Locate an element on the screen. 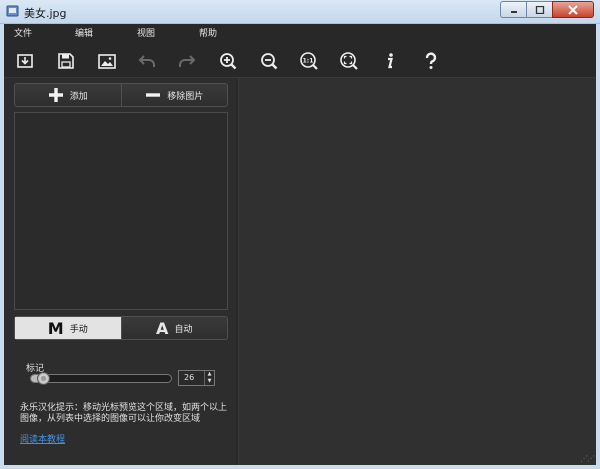 This screenshot has height=469, width=600. auto-mode-letter: A is located at coordinates (162, 328).